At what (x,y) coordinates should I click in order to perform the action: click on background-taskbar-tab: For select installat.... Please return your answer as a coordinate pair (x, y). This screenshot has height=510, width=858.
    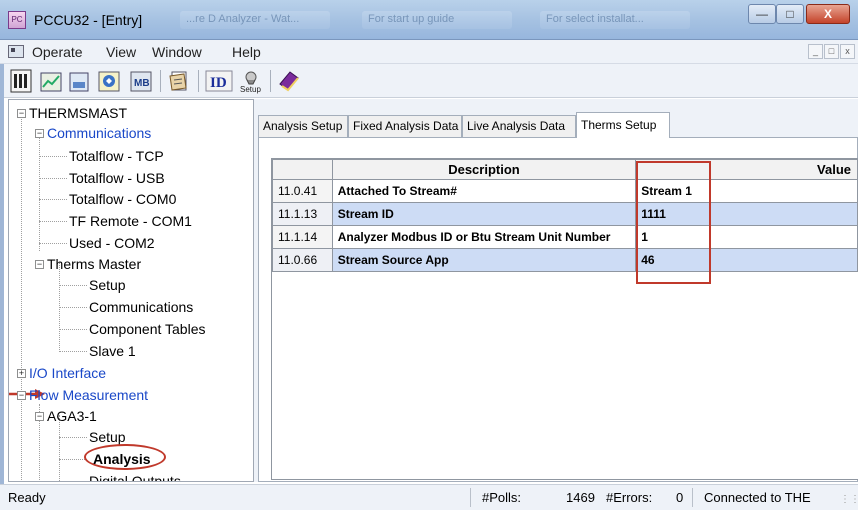
    Looking at the image, I should click on (615, 20).